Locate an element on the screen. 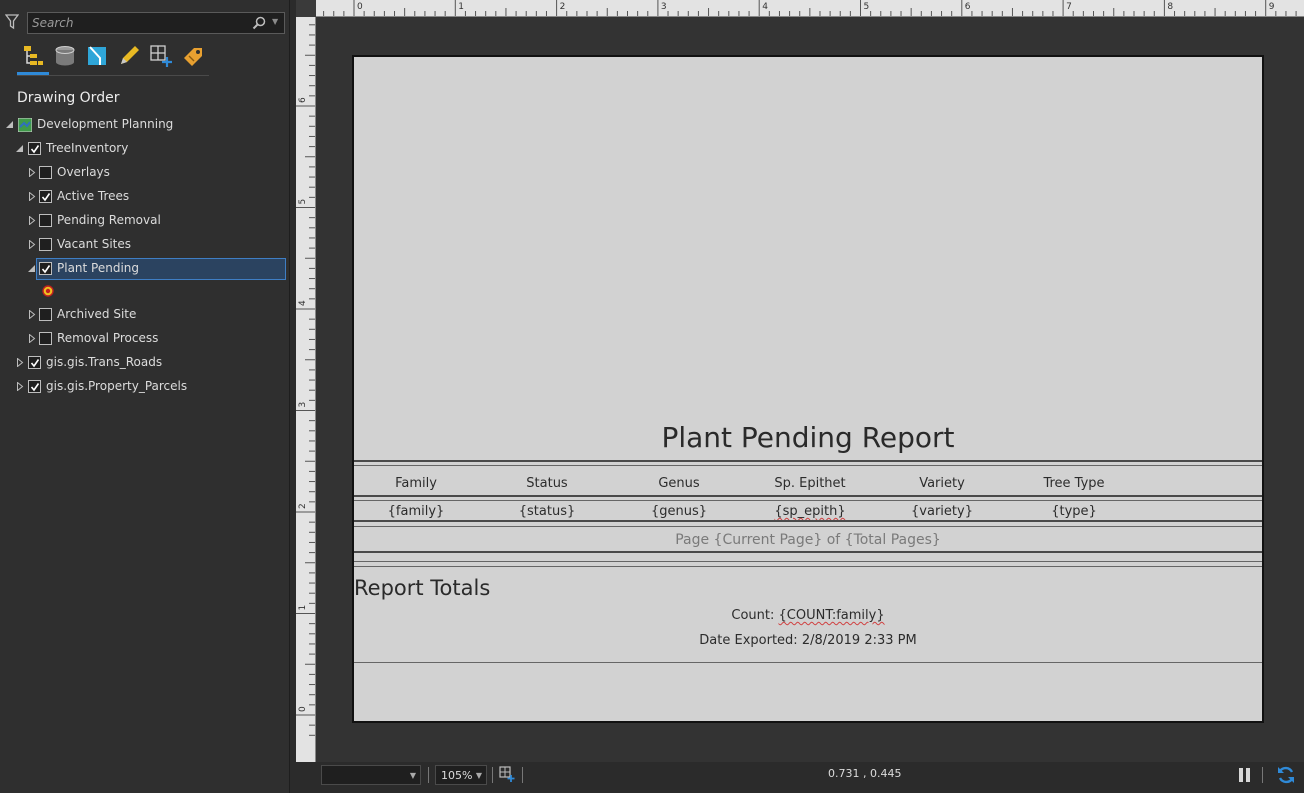 The height and width of the screenshot is (793, 1304). field-family: {family} is located at coordinates (416, 511).